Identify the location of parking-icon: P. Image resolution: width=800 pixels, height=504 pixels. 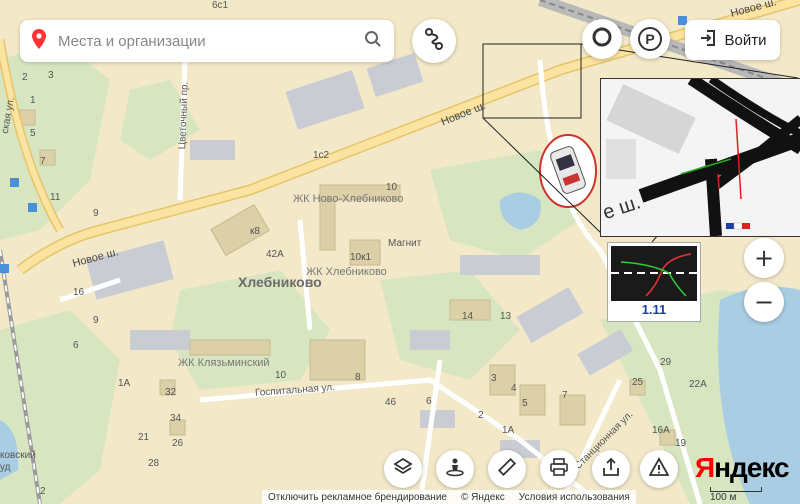
(650, 39).